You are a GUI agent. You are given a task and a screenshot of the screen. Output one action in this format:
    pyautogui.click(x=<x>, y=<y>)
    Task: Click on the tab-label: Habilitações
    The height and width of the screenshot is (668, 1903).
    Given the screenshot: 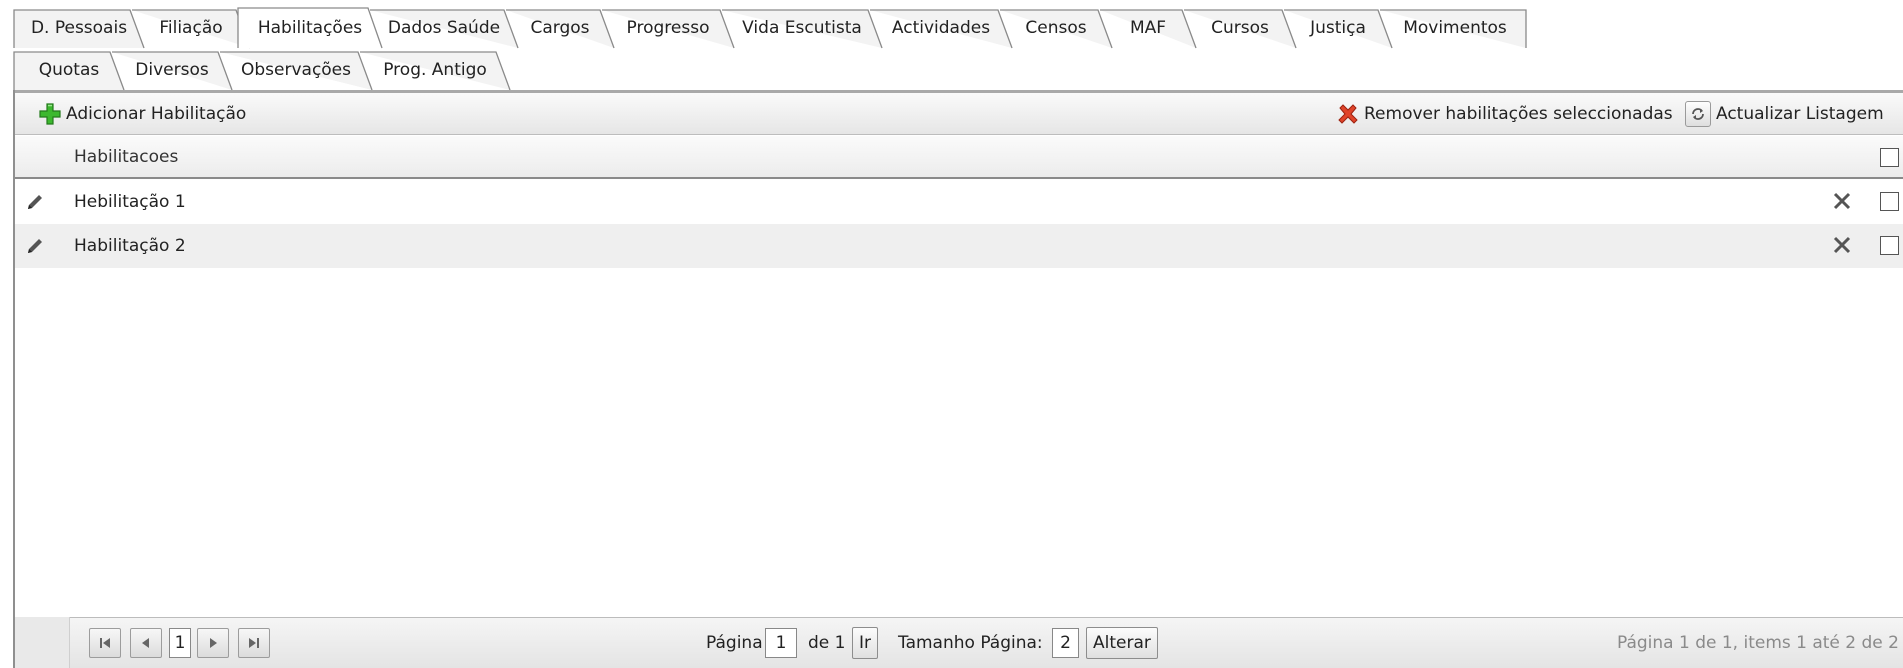 What is the action you would take?
    pyautogui.click(x=310, y=28)
    